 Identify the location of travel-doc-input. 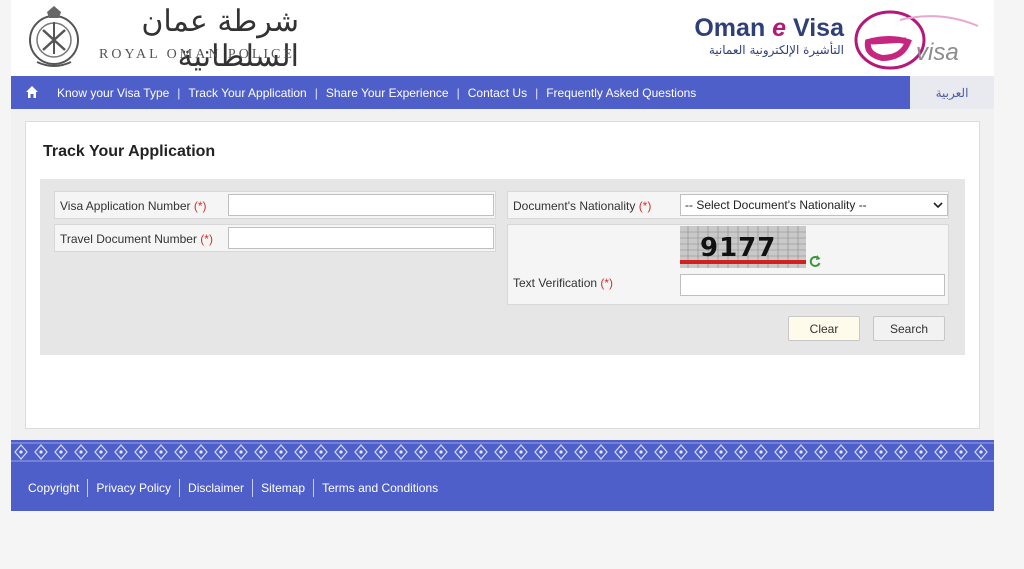
(361, 238).